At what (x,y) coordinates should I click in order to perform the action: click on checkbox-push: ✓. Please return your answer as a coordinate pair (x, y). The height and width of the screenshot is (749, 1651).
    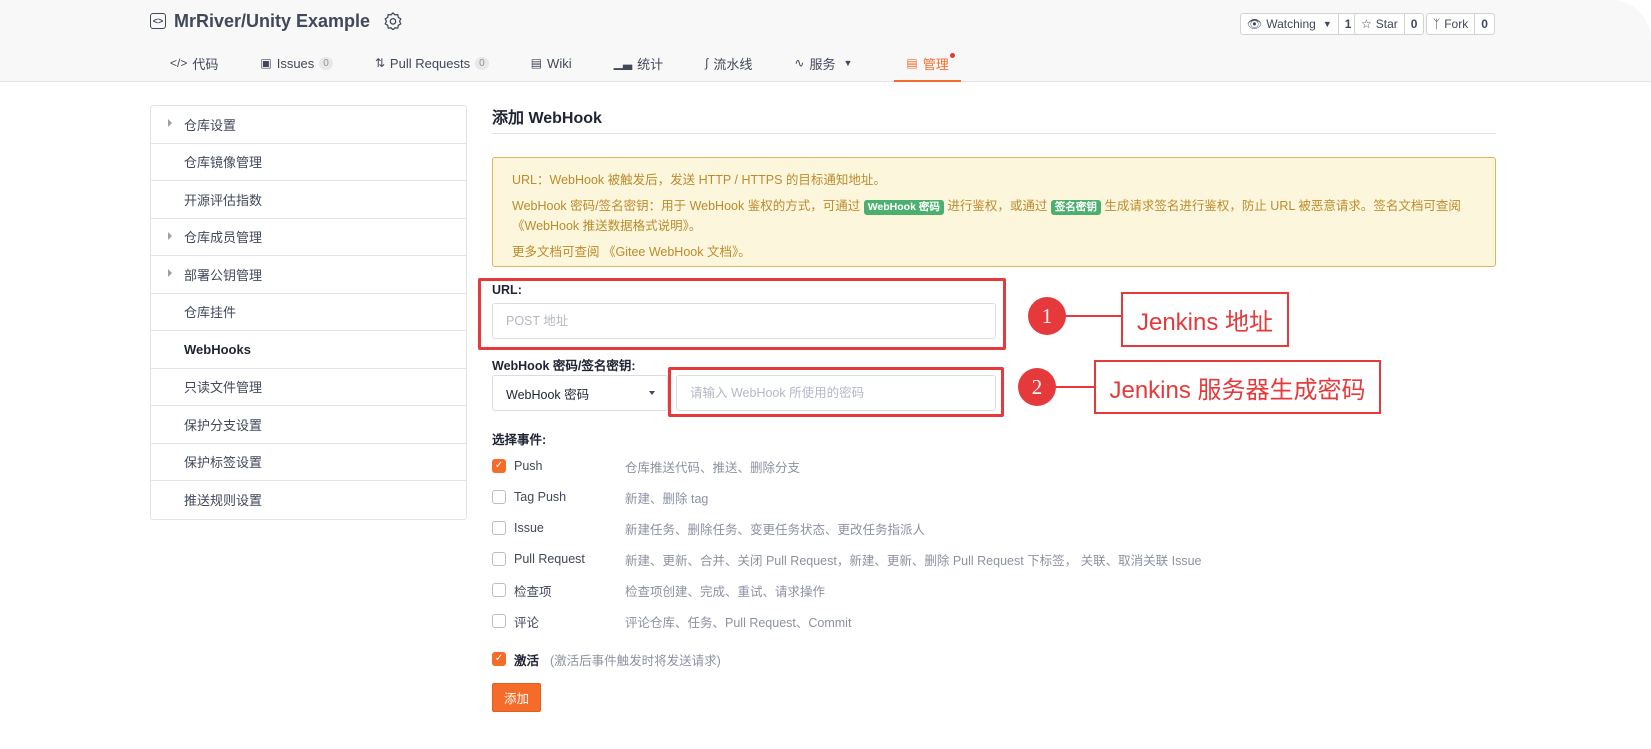
    Looking at the image, I should click on (499, 466).